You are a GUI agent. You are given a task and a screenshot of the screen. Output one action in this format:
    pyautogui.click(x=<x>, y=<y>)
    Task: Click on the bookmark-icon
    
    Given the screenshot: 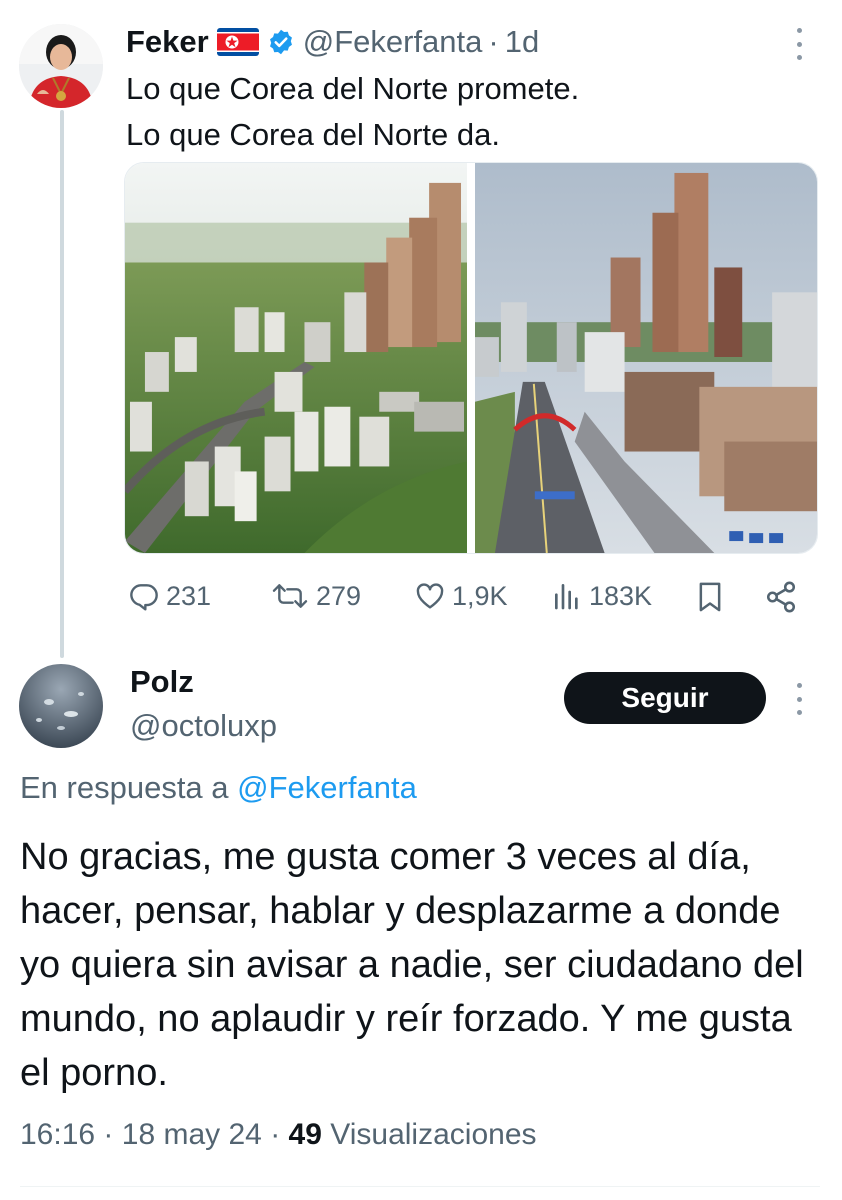 What is the action you would take?
    pyautogui.click(x=710, y=597)
    